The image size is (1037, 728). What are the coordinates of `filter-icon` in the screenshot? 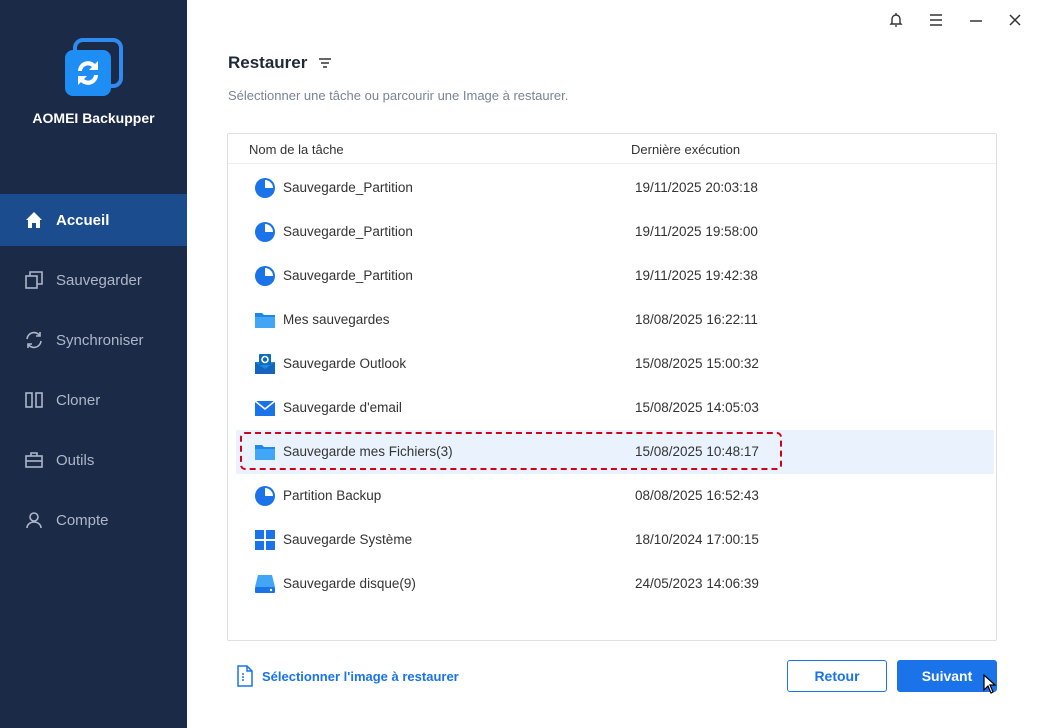 It's located at (325, 63).